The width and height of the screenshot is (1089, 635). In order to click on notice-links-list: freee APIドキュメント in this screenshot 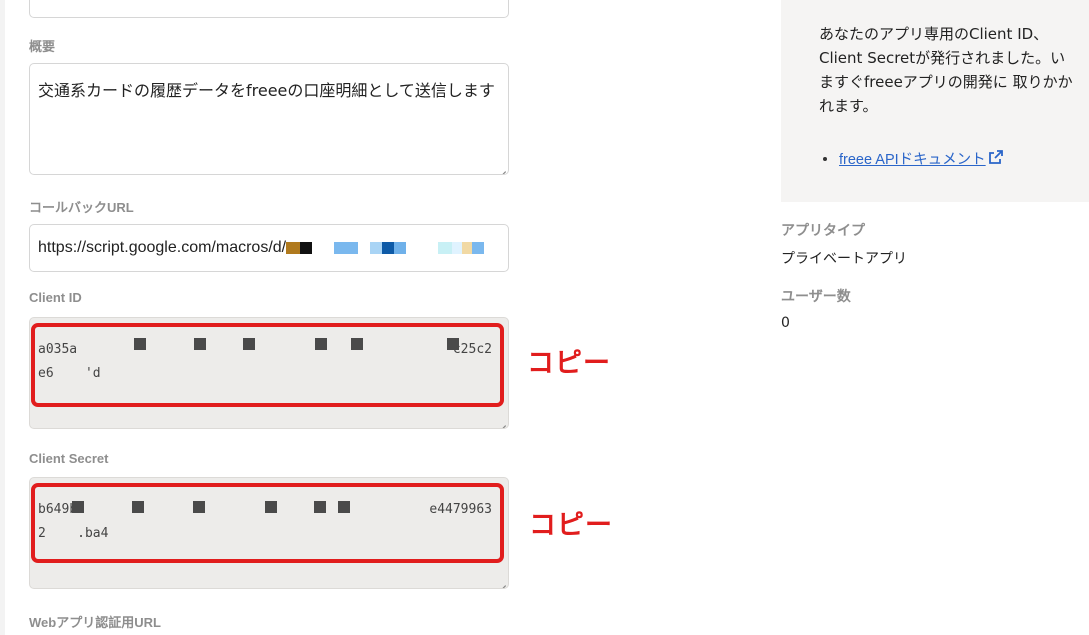, I will do `click(913, 158)`.